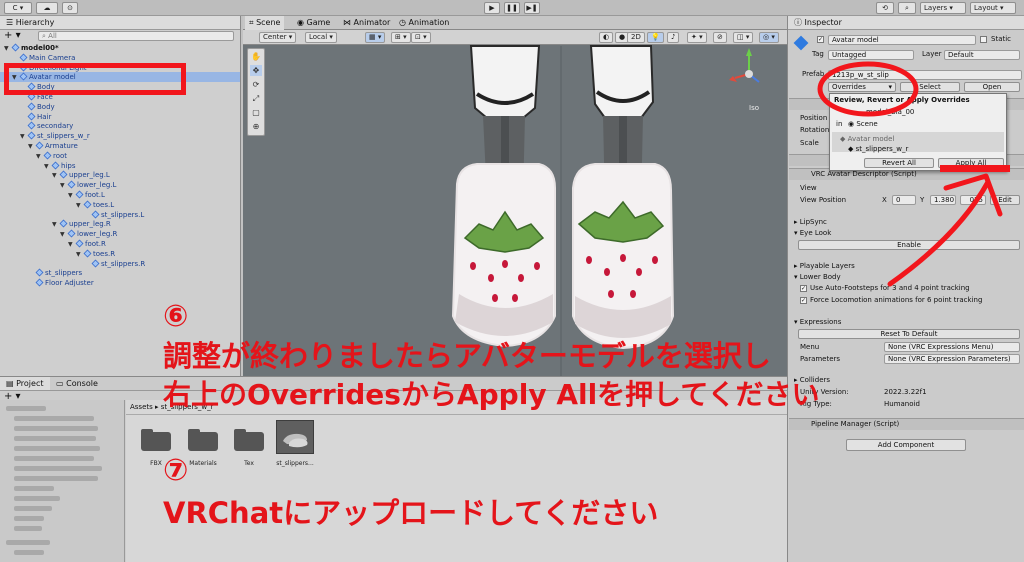 This screenshot has height=562, width=1024. What do you see at coordinates (862, 87) in the screenshot?
I see `overrides-dropdown: Overrides ▾` at bounding box center [862, 87].